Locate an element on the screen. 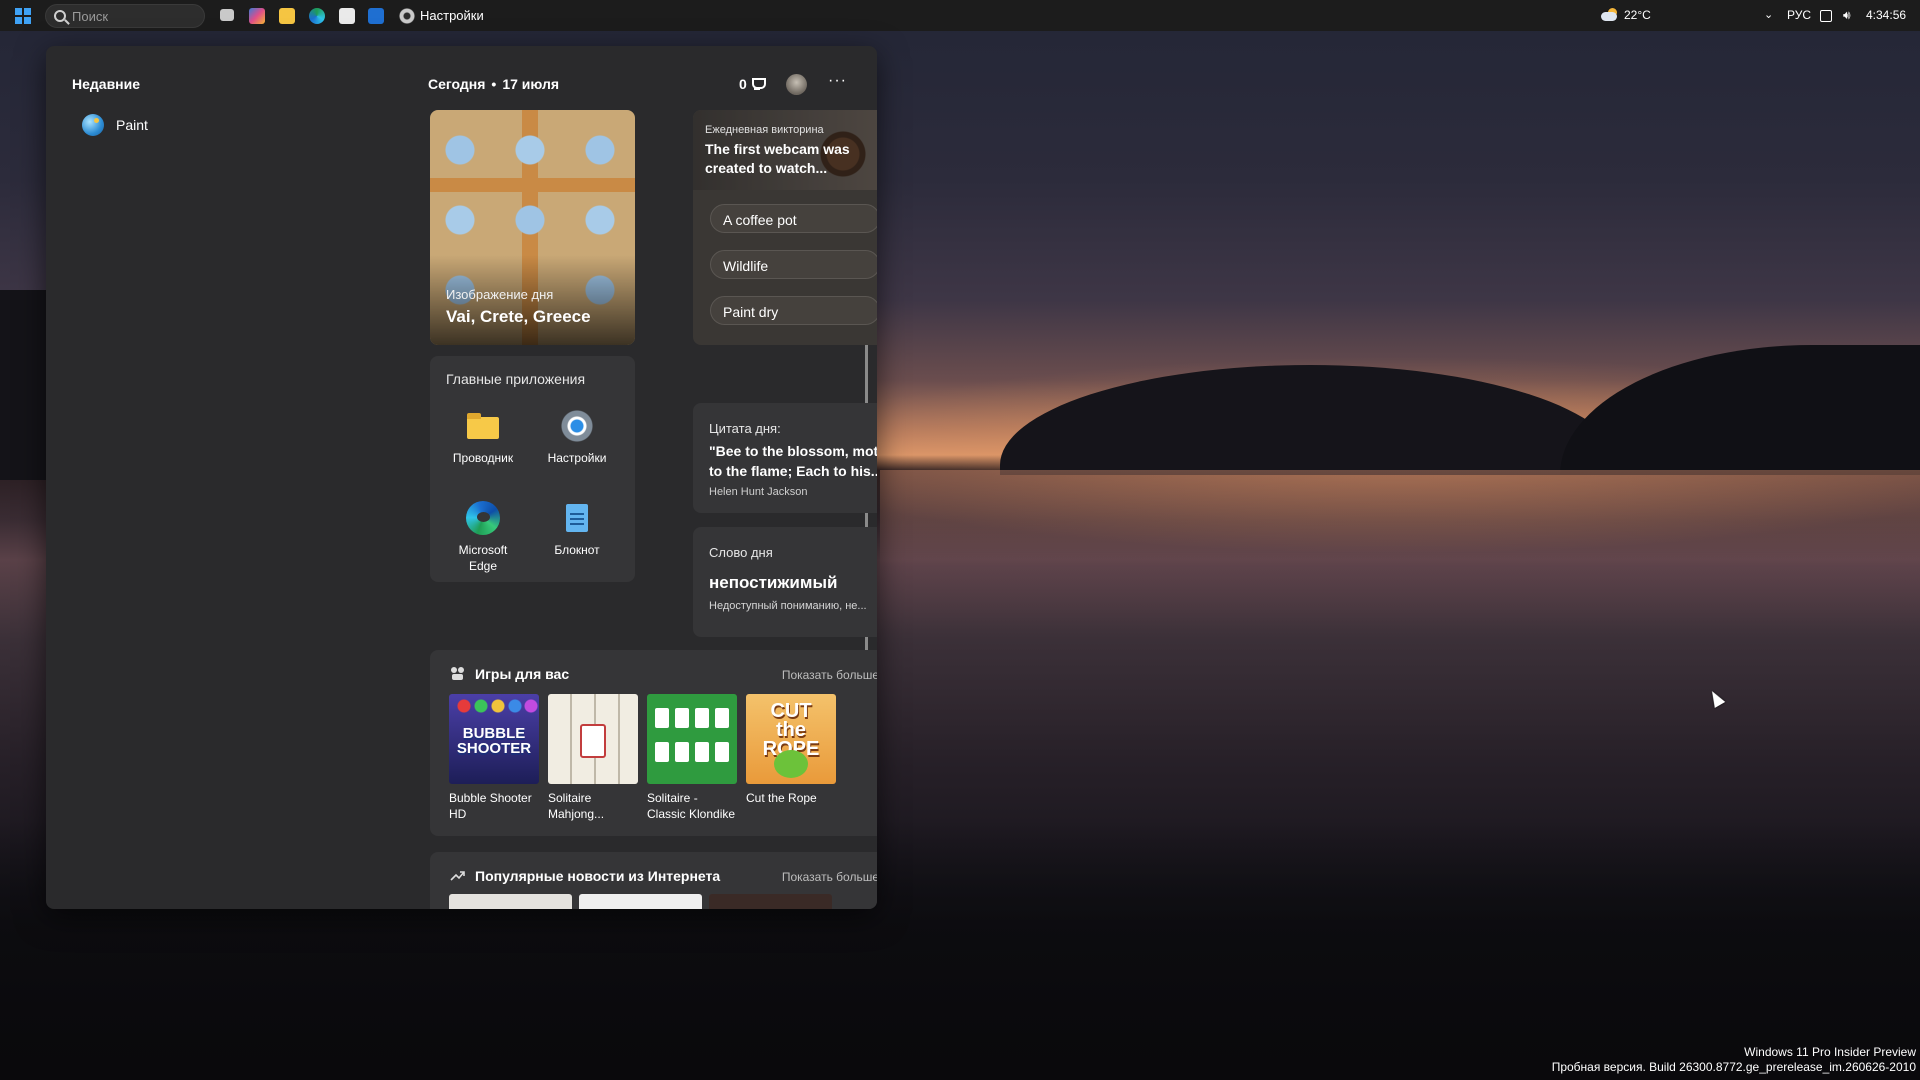  image-of-the-day-label: Изображение дня is located at coordinates (500, 294).